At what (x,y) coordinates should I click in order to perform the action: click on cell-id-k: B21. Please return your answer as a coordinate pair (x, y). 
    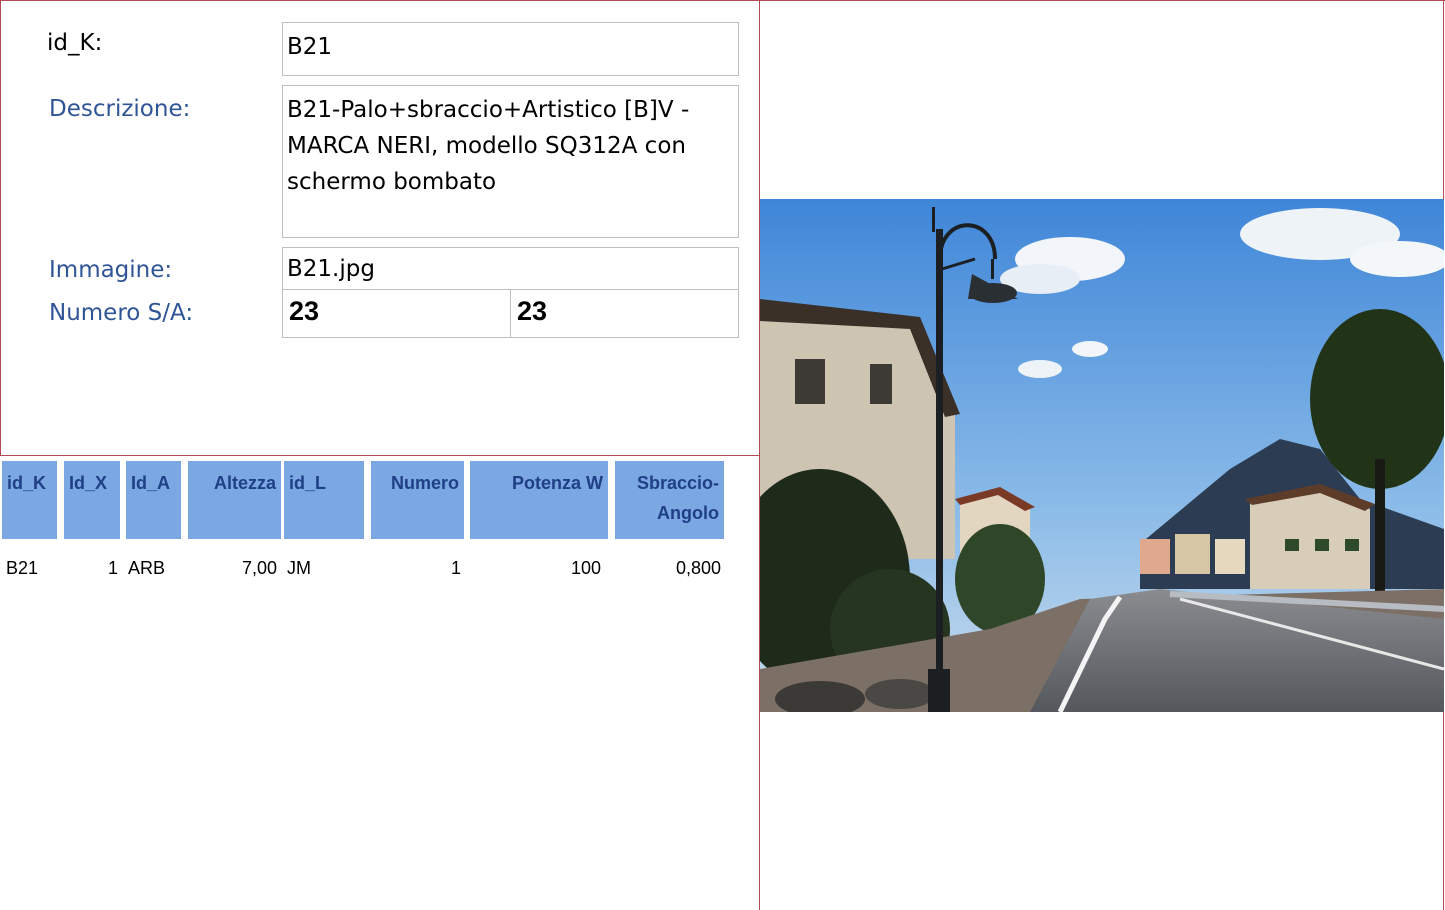
    Looking at the image, I should click on (22, 568).